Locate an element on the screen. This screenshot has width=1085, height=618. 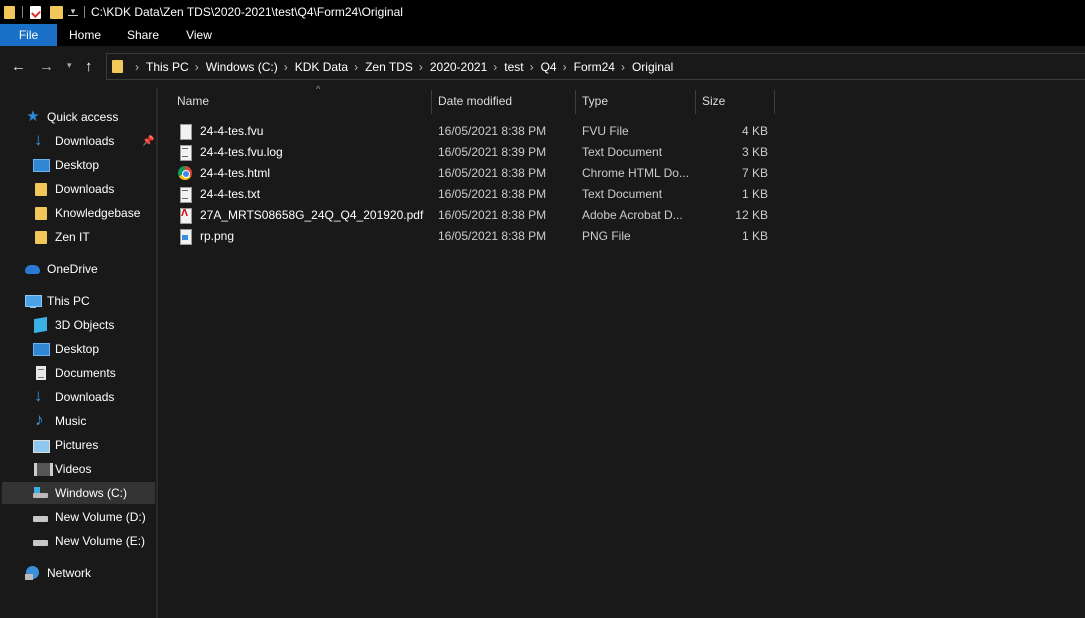
breadcrumb-test: test is located at coordinates (513, 67).